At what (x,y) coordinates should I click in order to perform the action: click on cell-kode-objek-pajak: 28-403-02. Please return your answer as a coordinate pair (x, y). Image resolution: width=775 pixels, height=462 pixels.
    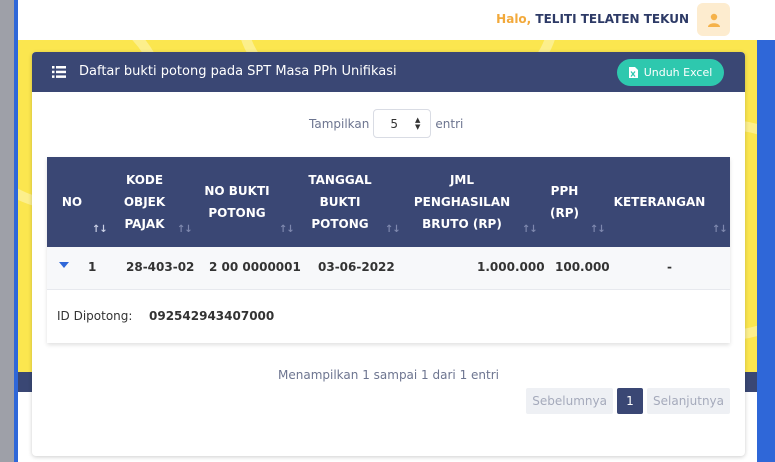
    Looking at the image, I should click on (160, 267).